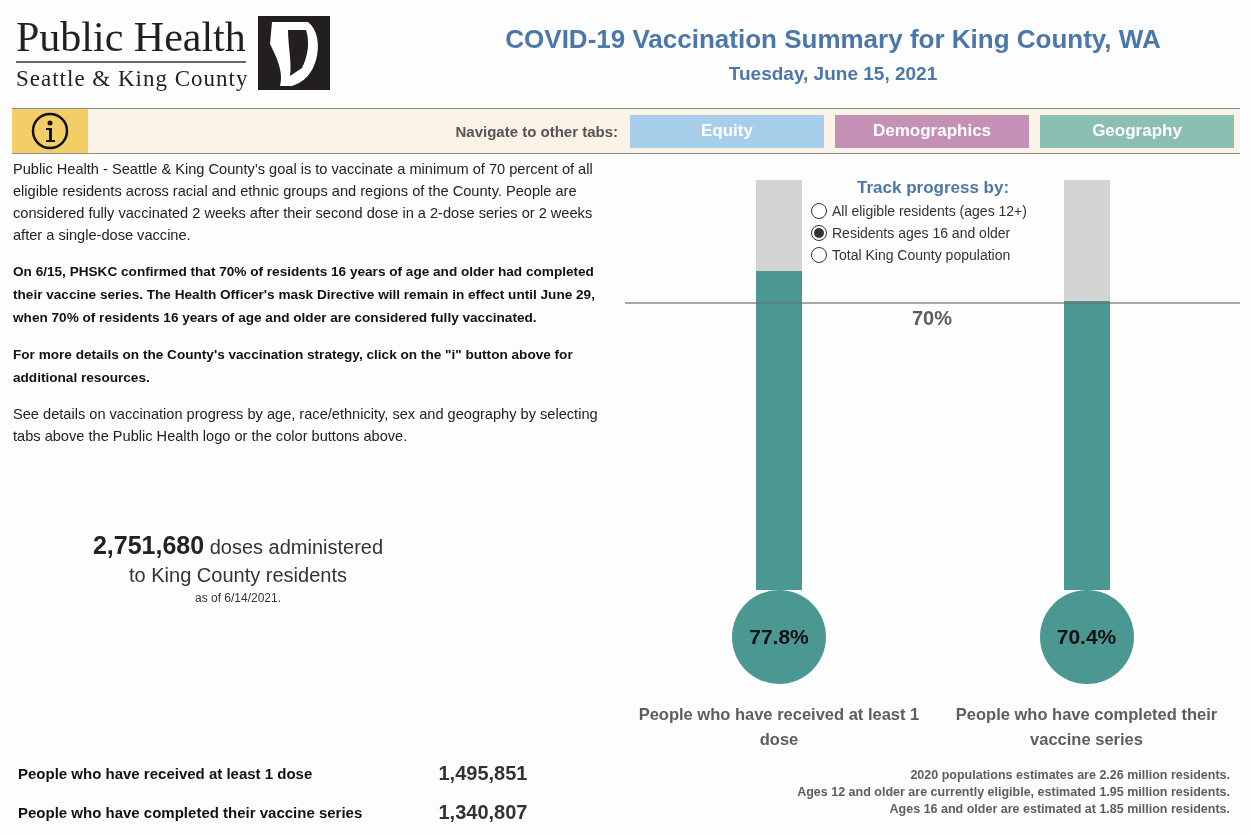 The image size is (1250, 834). What do you see at coordinates (304, 295) in the screenshot?
I see `info-paragraph: On 6/15, PHSKC confirmed that 70% of residents 16 years of age and older had completed their vaccine series. The Health Officer's mask Directive will remain in effect until June 29, when 70% of residents 16 years of age and older are considered fully vaccinated.` at bounding box center [304, 295].